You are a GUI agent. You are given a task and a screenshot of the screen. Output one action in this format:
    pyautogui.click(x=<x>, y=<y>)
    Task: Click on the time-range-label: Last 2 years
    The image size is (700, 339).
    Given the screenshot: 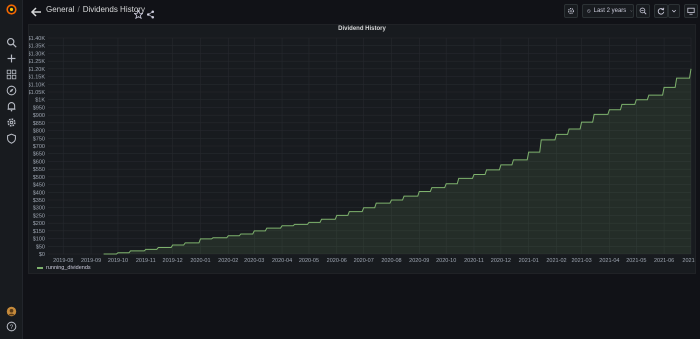 What is the action you would take?
    pyautogui.click(x=610, y=11)
    